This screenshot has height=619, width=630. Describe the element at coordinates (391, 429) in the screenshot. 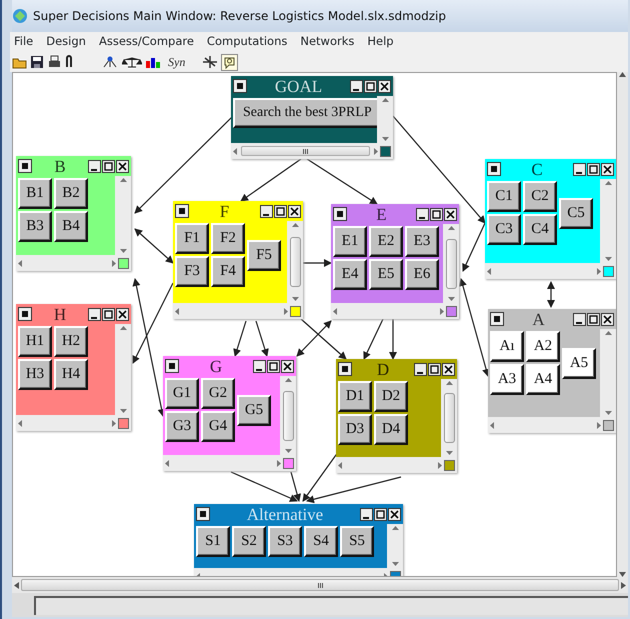

I see `node-button: D4` at that location.